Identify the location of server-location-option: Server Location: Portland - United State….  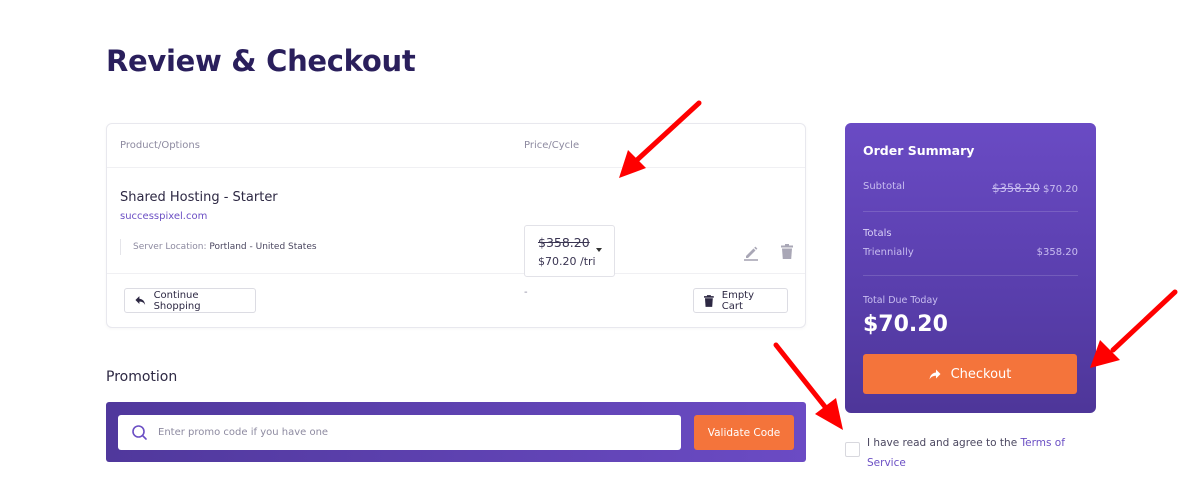
(218, 247).